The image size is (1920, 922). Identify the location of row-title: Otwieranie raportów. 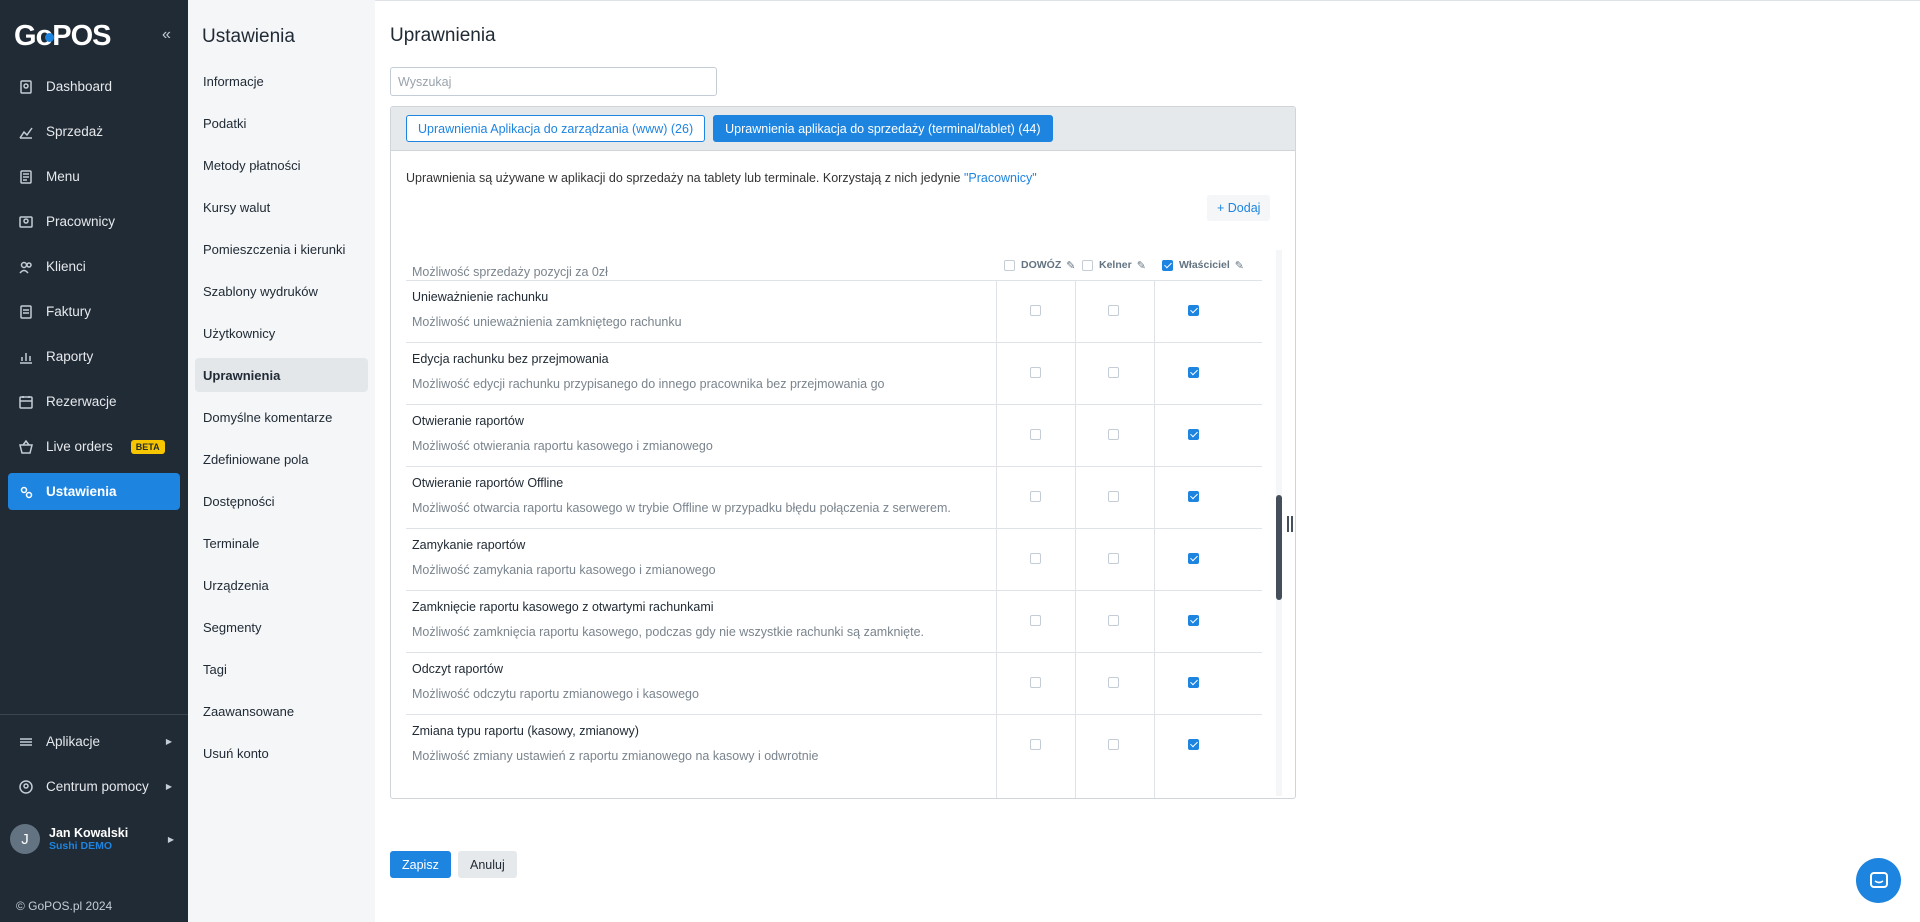
(468, 421).